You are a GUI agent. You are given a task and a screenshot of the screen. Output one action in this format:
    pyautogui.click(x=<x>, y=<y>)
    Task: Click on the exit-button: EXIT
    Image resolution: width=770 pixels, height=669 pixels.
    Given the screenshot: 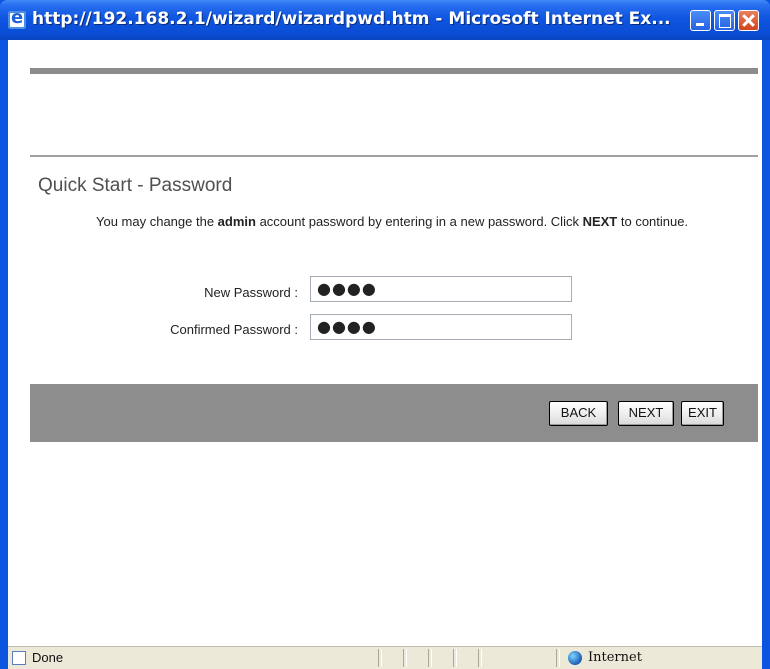 What is the action you would take?
    pyautogui.click(x=702, y=413)
    